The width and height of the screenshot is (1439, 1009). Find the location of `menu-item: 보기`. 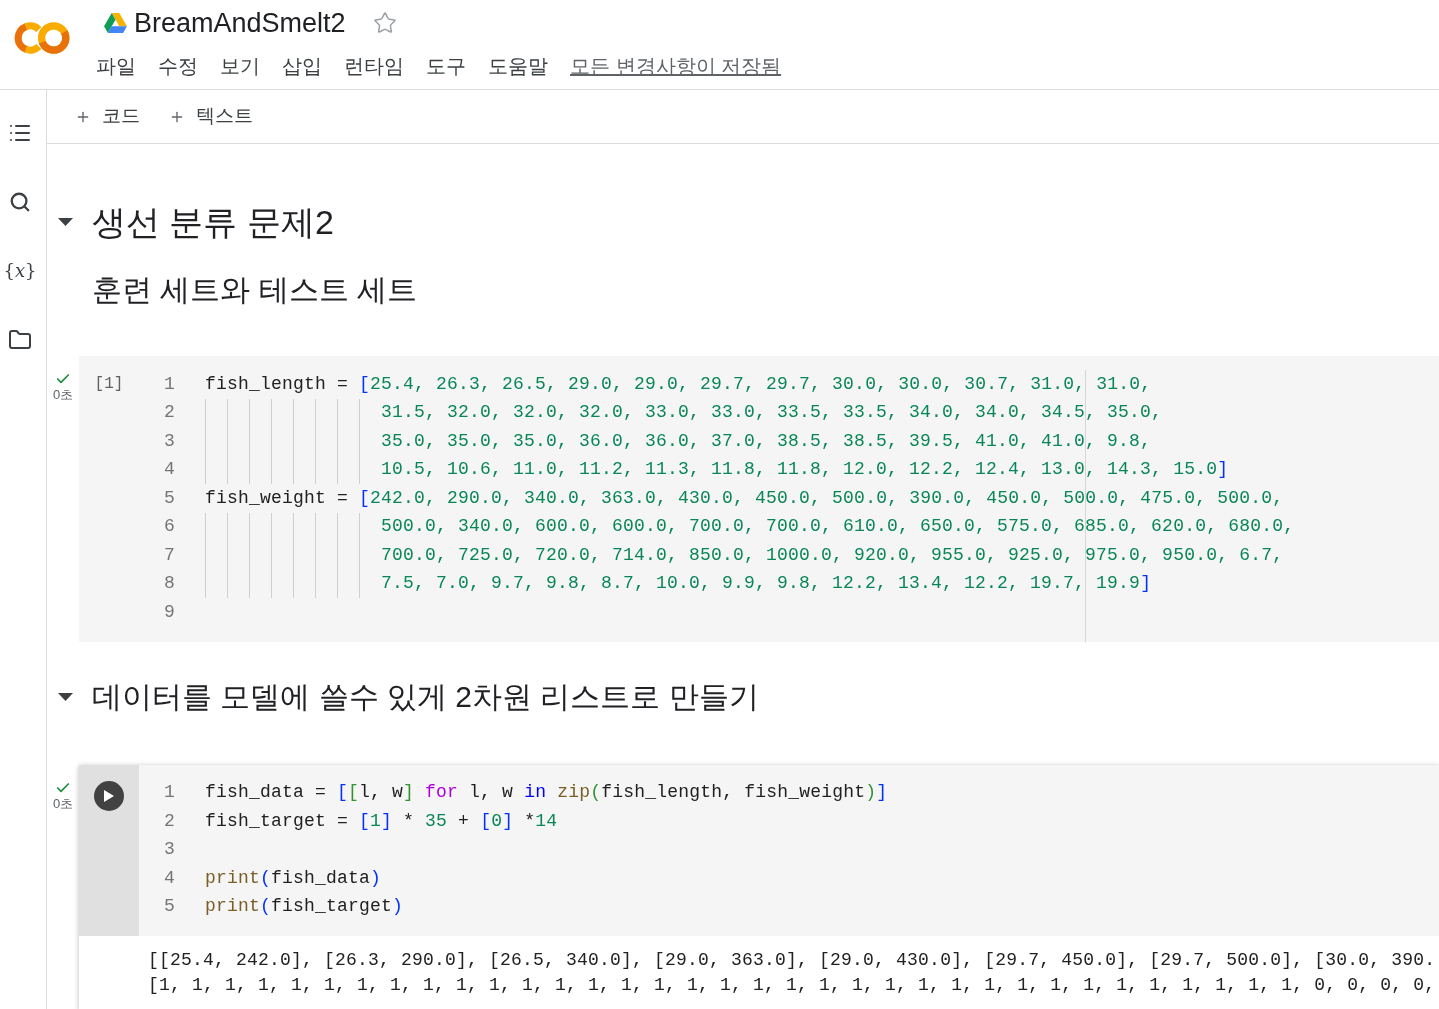

menu-item: 보기 is located at coordinates (240, 66).